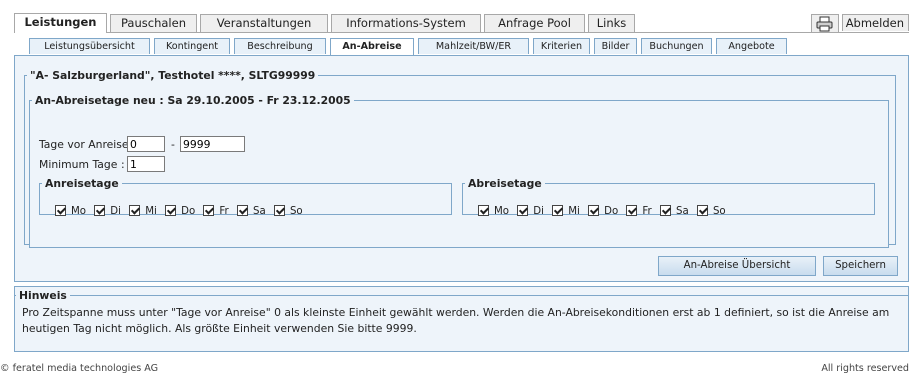 This screenshot has width=909, height=374. I want to click on printer-icon, so click(824, 24).